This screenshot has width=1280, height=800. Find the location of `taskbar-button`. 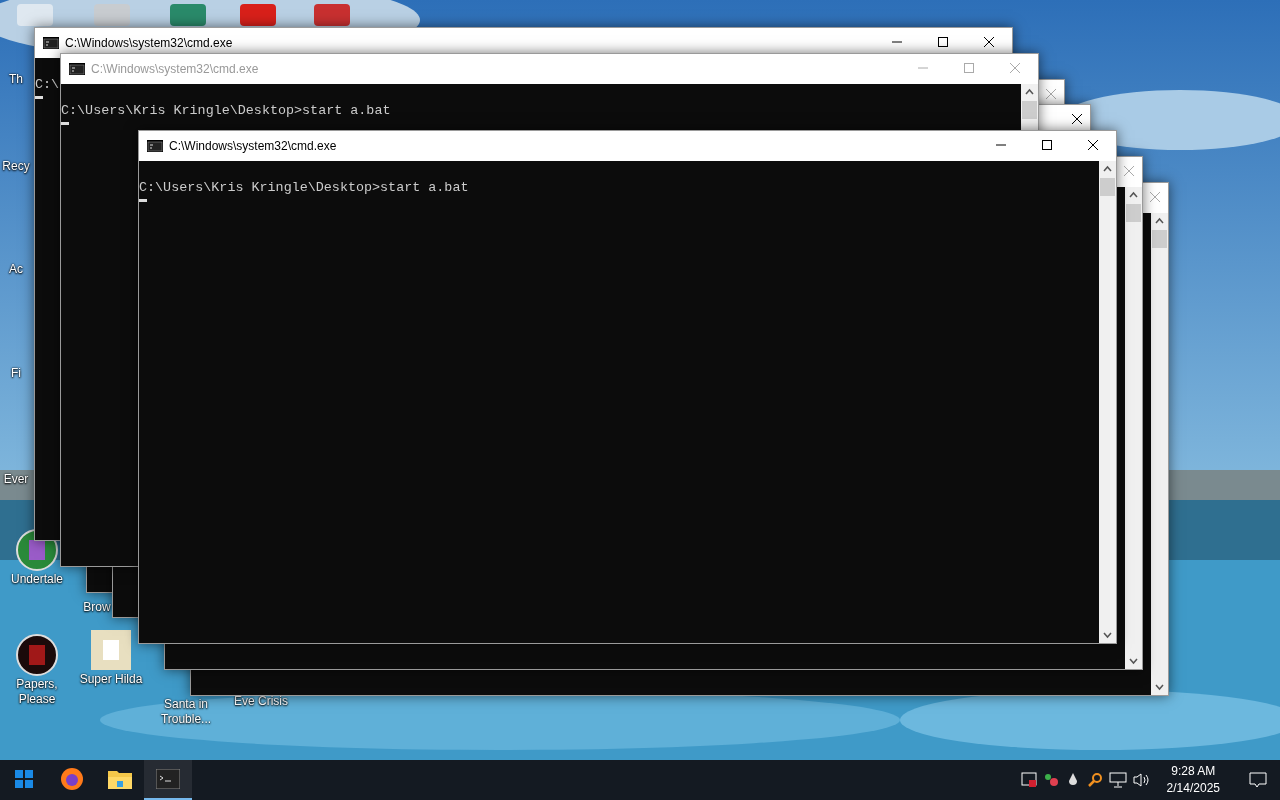

taskbar-button is located at coordinates (168, 780).